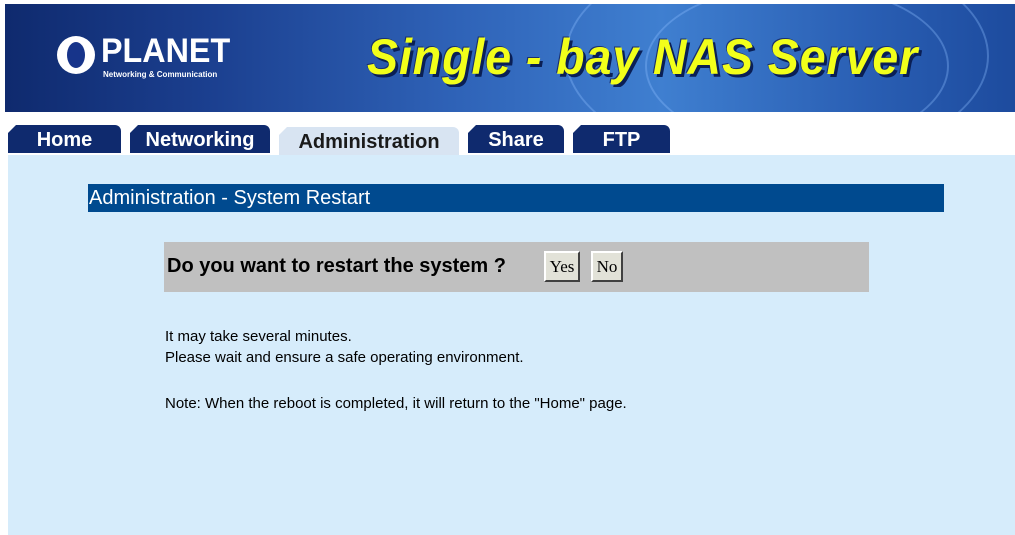  Describe the element at coordinates (516, 139) in the screenshot. I see `tab-share: Share` at that location.